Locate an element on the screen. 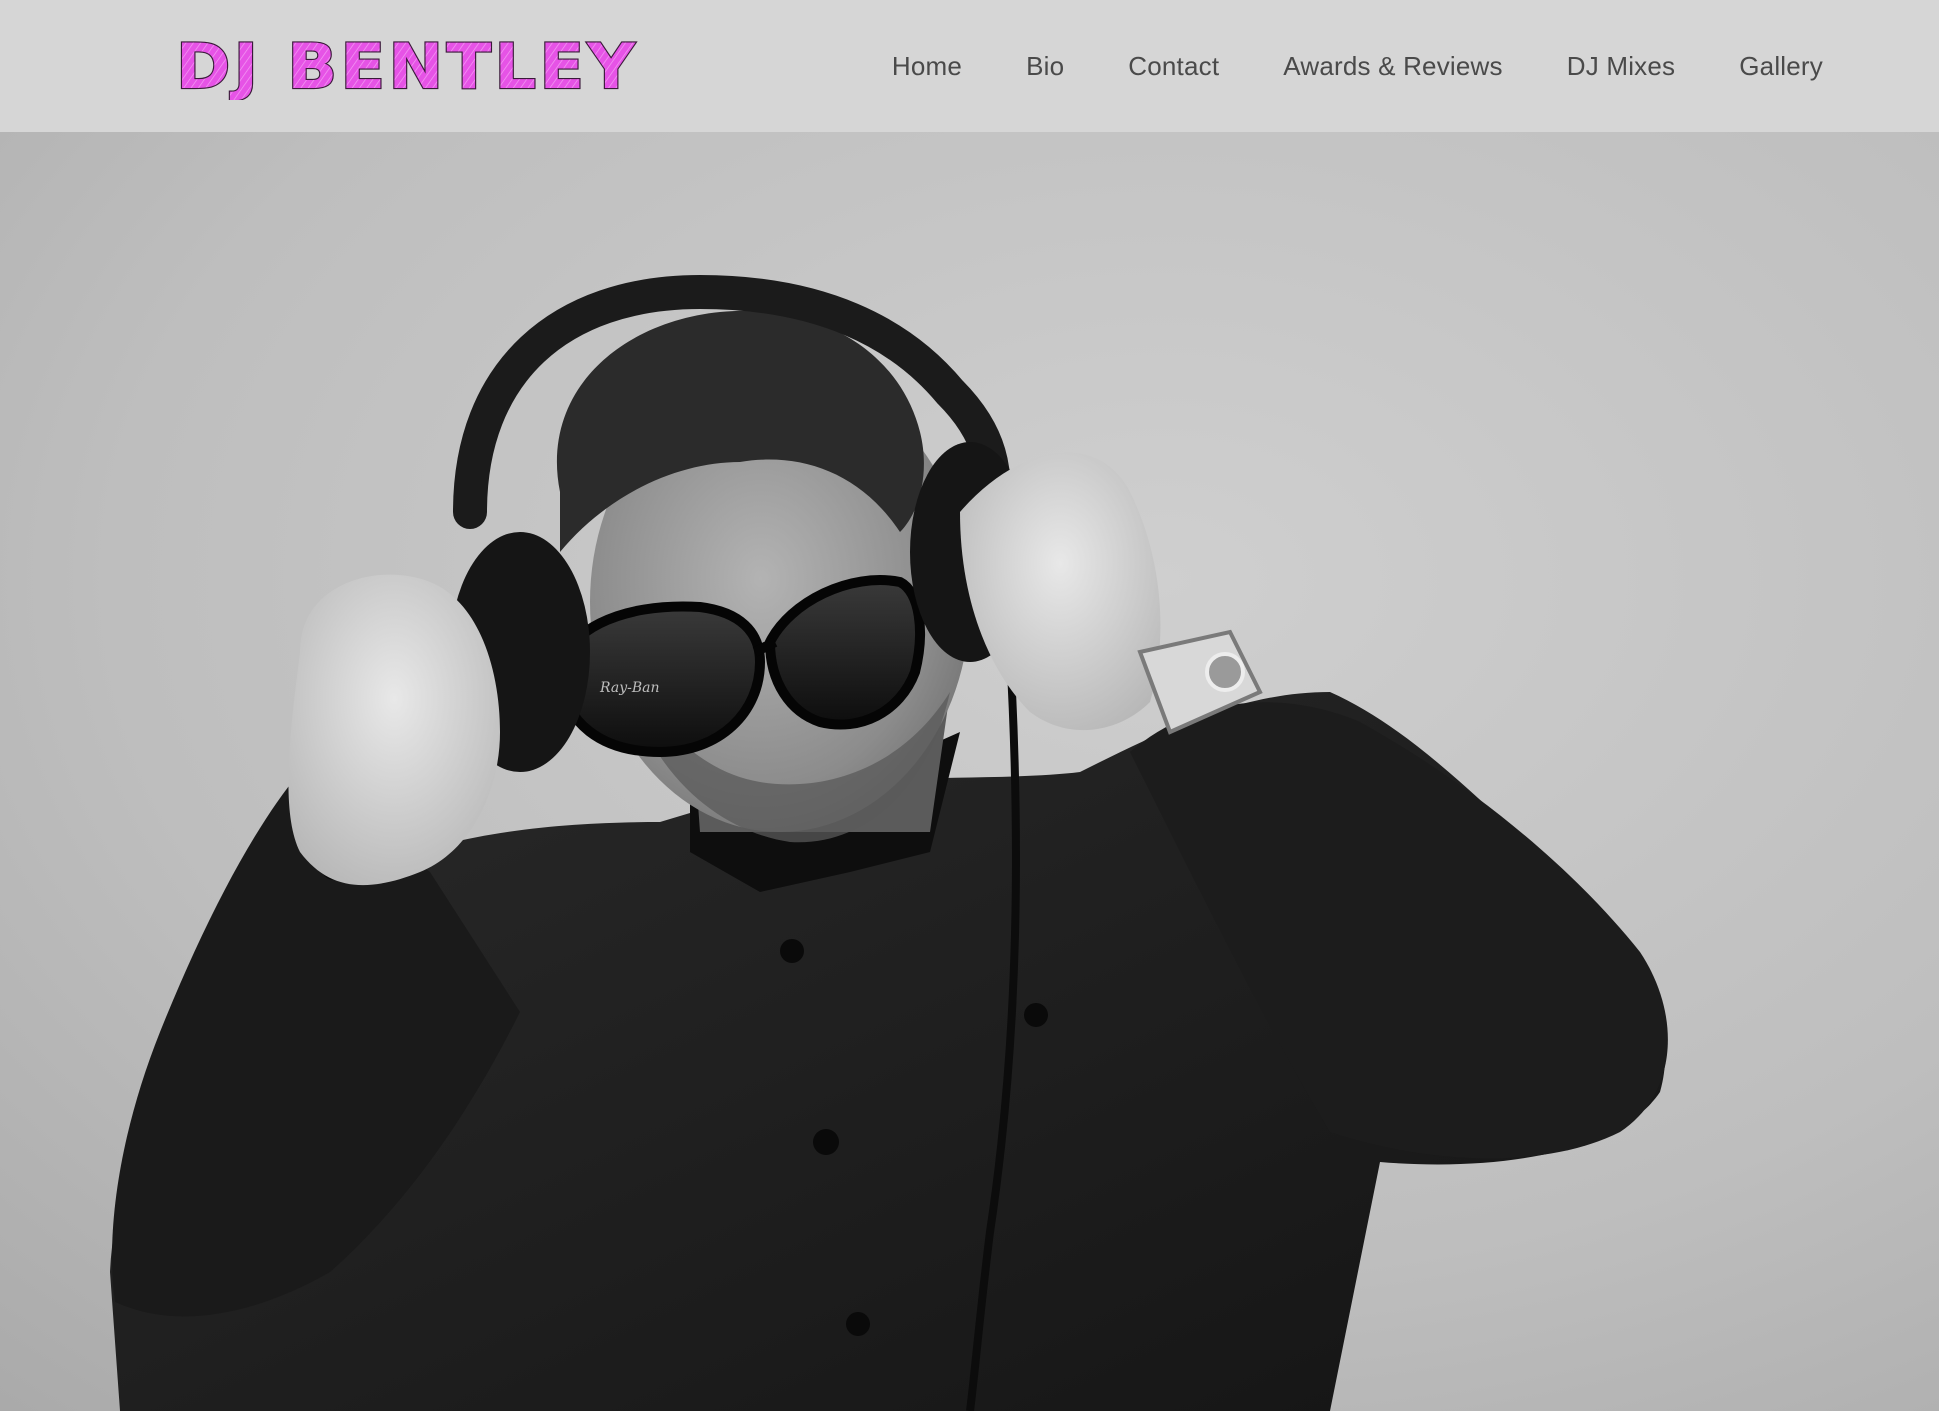 Image resolution: width=1939 pixels, height=1411 pixels. nav-bio: Bio is located at coordinates (1045, 66).